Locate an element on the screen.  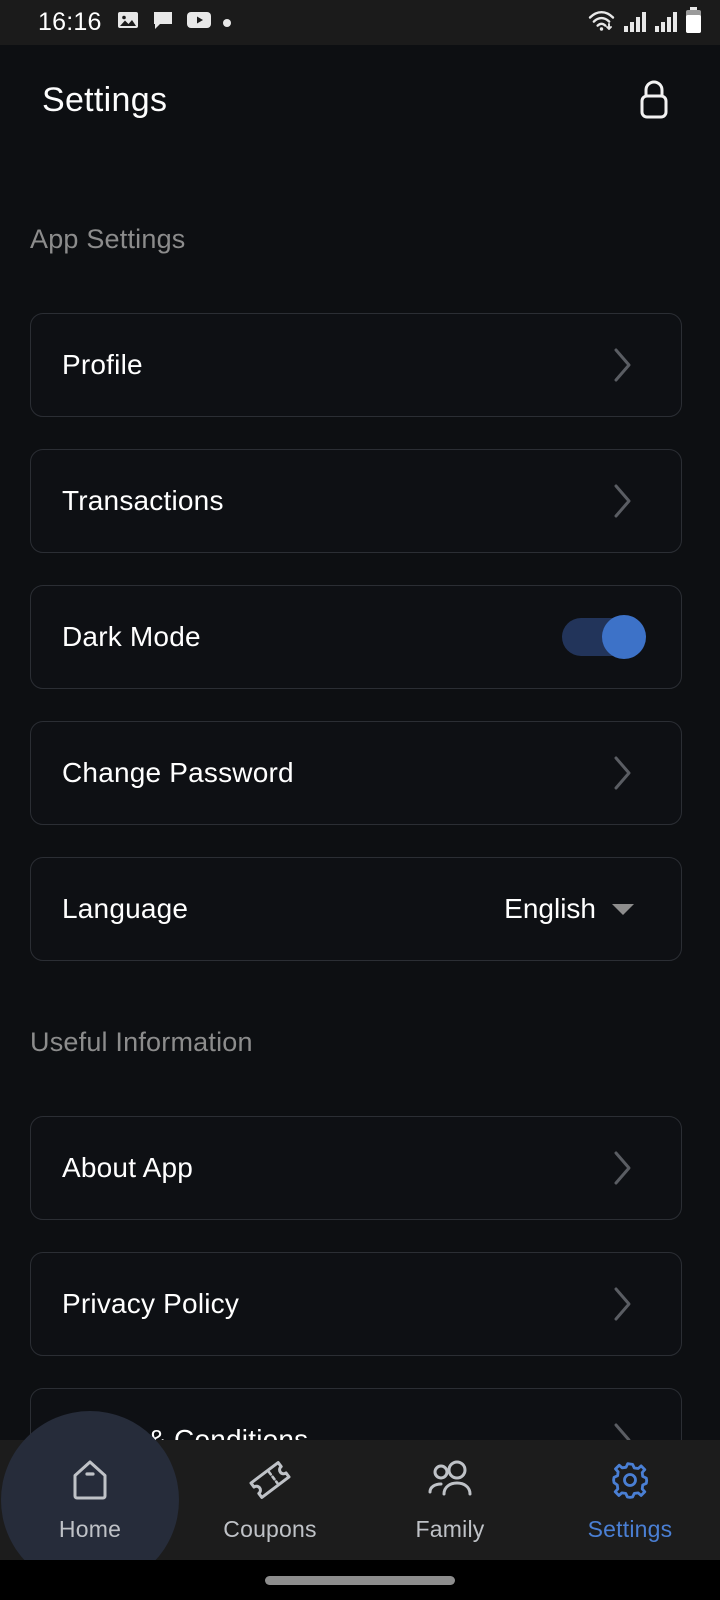
system-gesture-bar is located at coordinates (360, 1580).